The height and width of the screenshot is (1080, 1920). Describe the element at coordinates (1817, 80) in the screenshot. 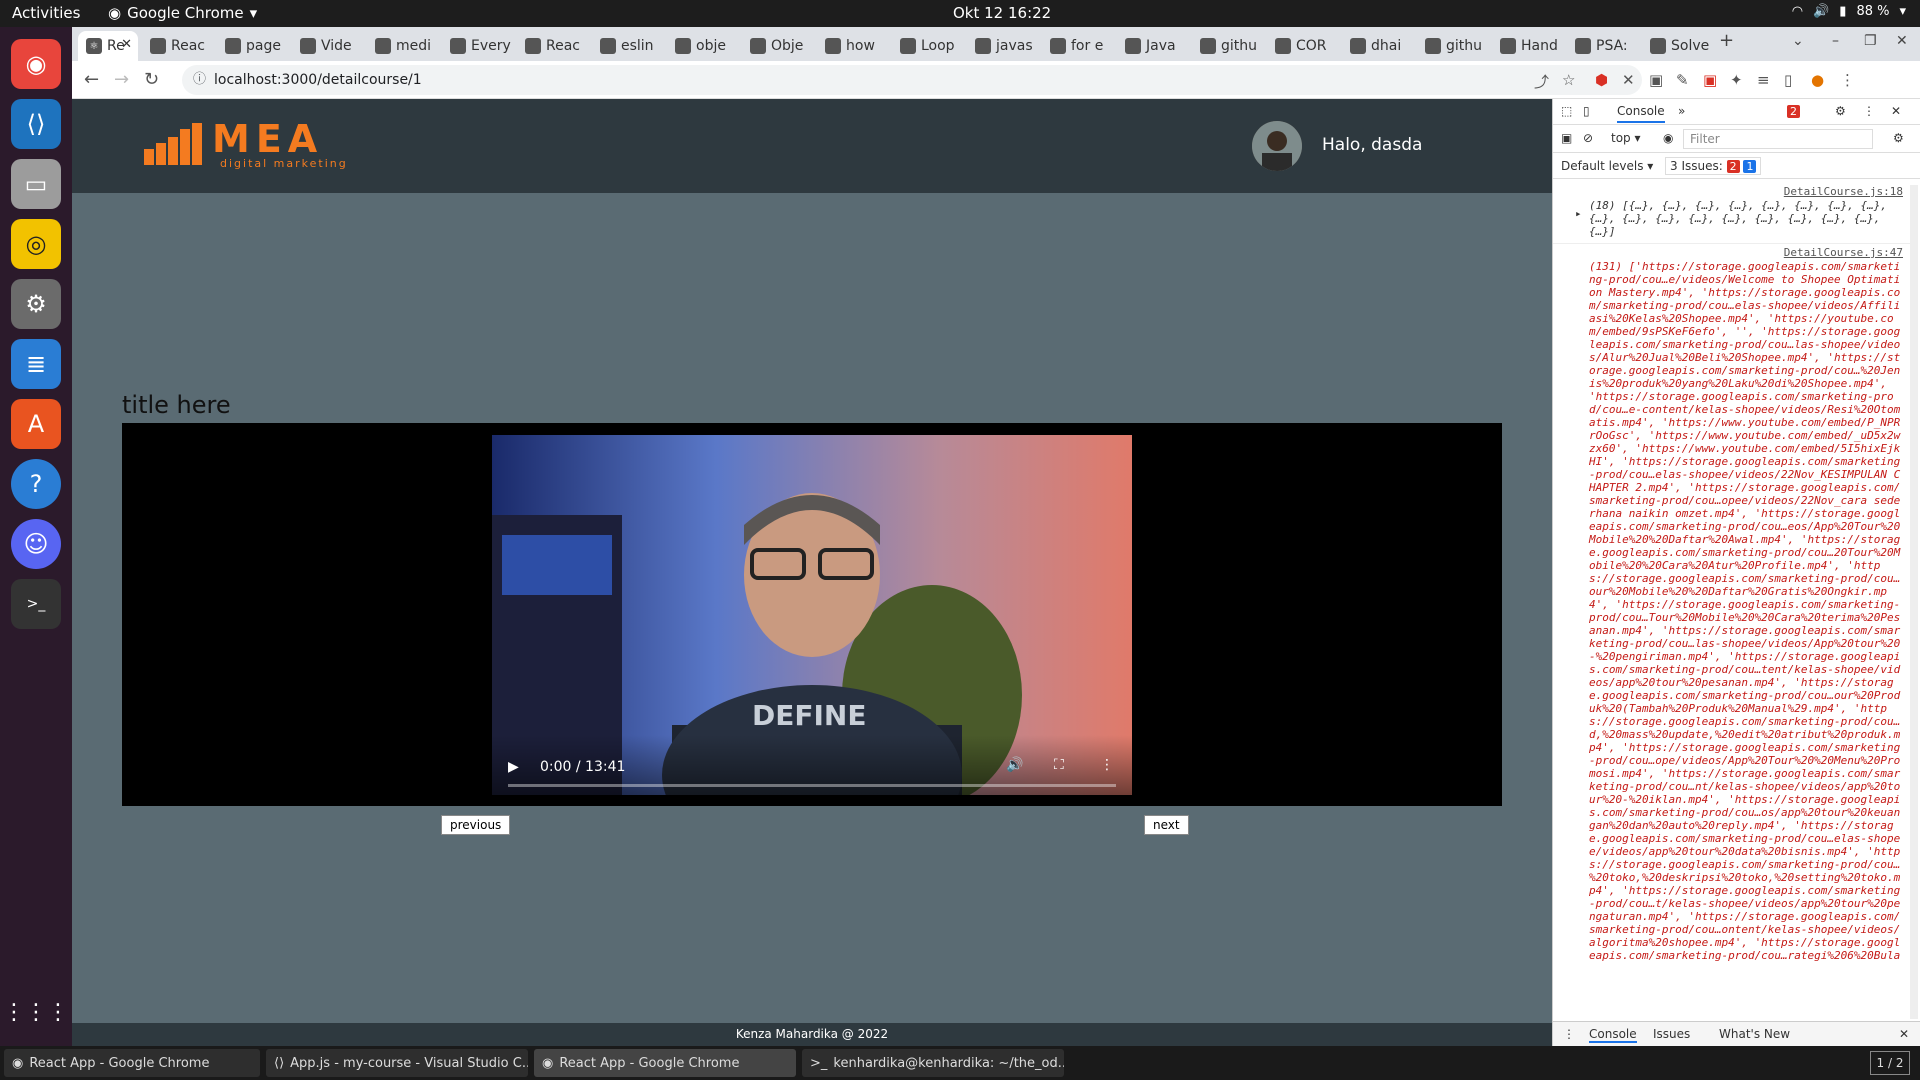

I see `profile-avatar: ●` at that location.